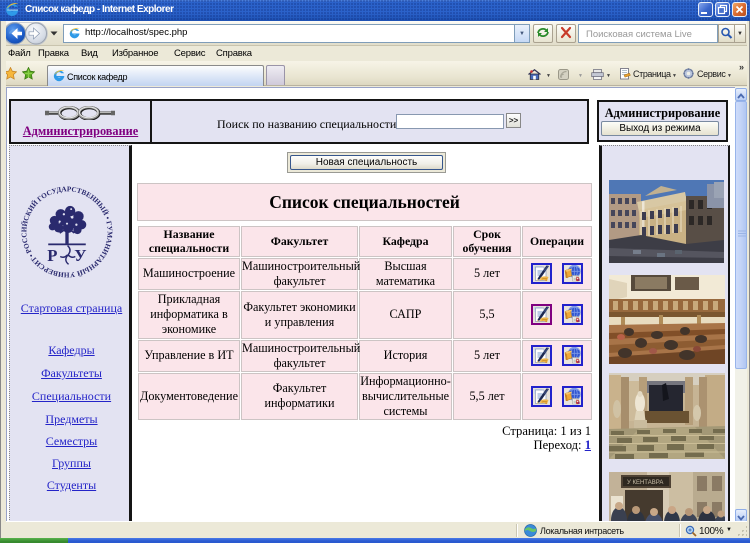 The width and height of the screenshot is (750, 543). Describe the element at coordinates (80, 255) in the screenshot. I see `svg-text: У` at that location.